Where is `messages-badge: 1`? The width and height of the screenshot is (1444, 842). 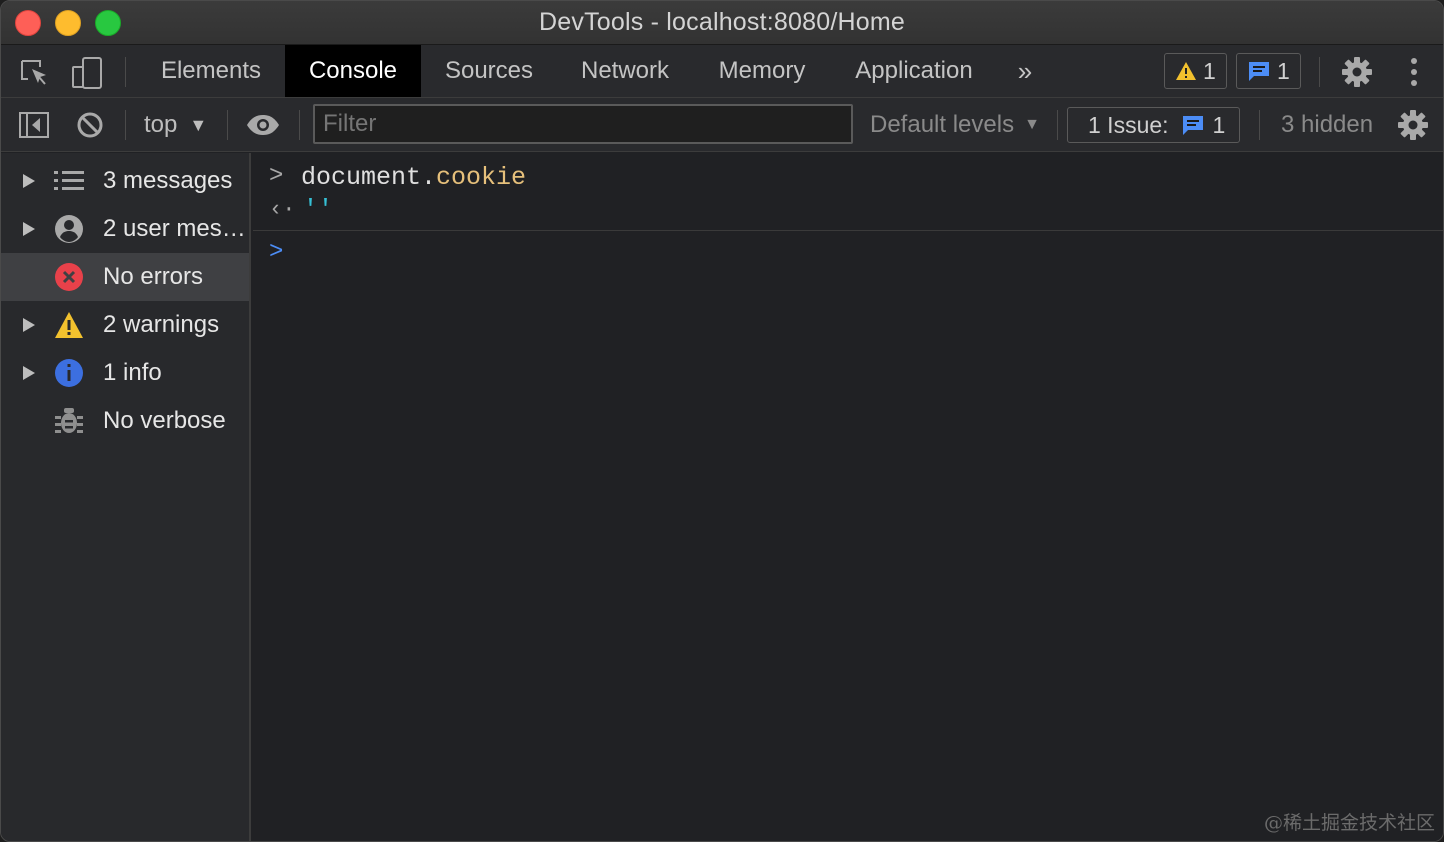 messages-badge: 1 is located at coordinates (1268, 71).